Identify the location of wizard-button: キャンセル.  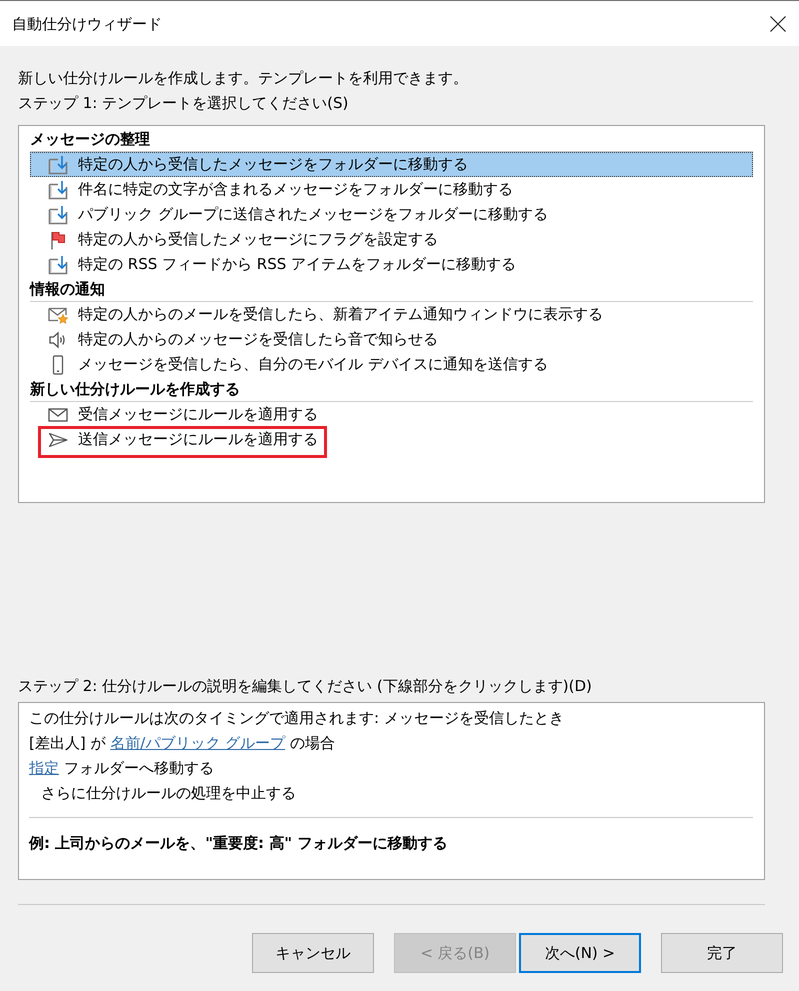
(313, 953).